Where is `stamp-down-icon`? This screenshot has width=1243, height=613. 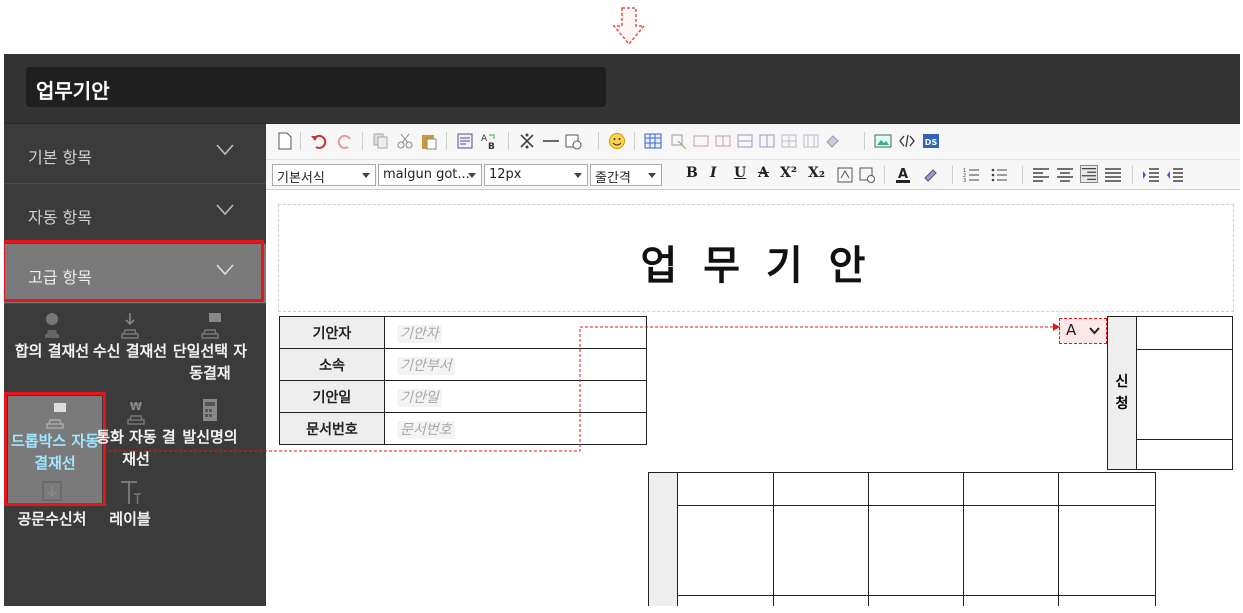 stamp-down-icon is located at coordinates (130, 326).